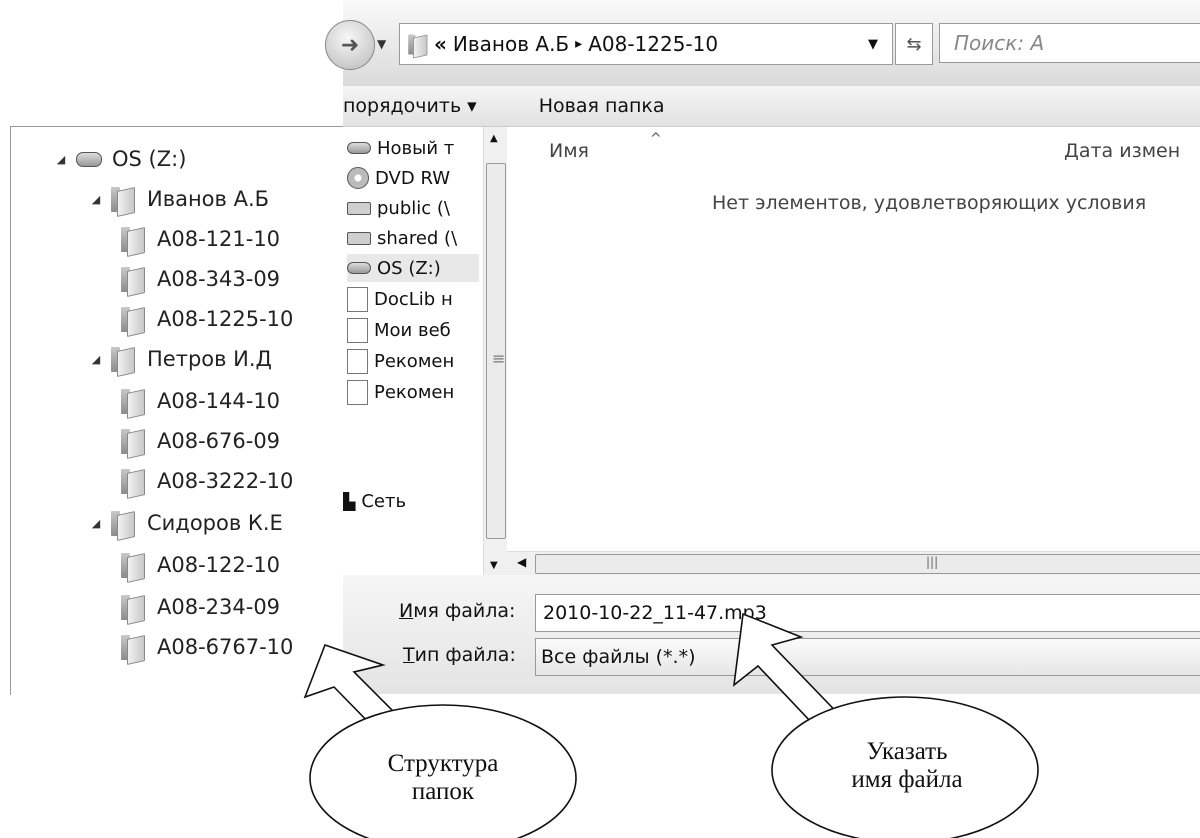 The width and height of the screenshot is (1200, 838). What do you see at coordinates (907, 751) in the screenshot?
I see `callout-right-line1: Указать` at bounding box center [907, 751].